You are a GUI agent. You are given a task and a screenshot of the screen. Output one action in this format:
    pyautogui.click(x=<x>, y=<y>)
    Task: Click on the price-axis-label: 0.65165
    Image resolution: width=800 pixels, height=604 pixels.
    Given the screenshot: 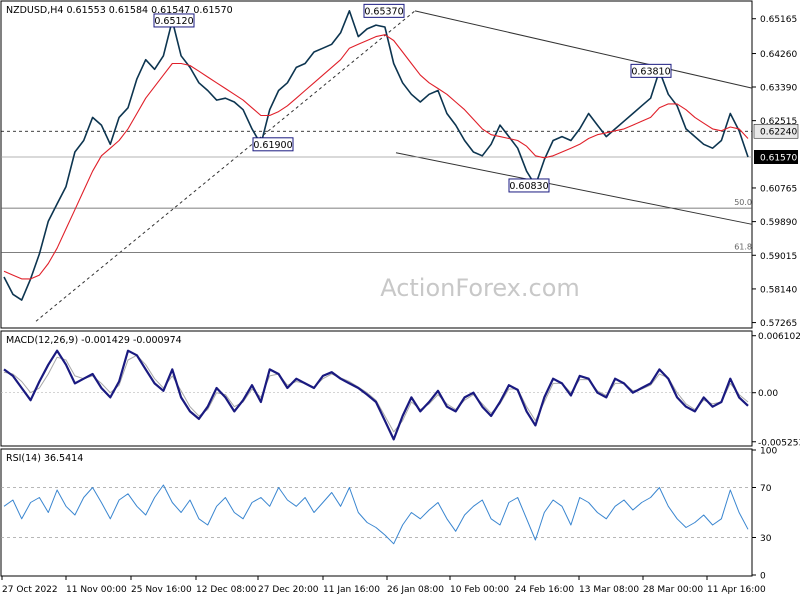 What is the action you would take?
    pyautogui.click(x=778, y=20)
    